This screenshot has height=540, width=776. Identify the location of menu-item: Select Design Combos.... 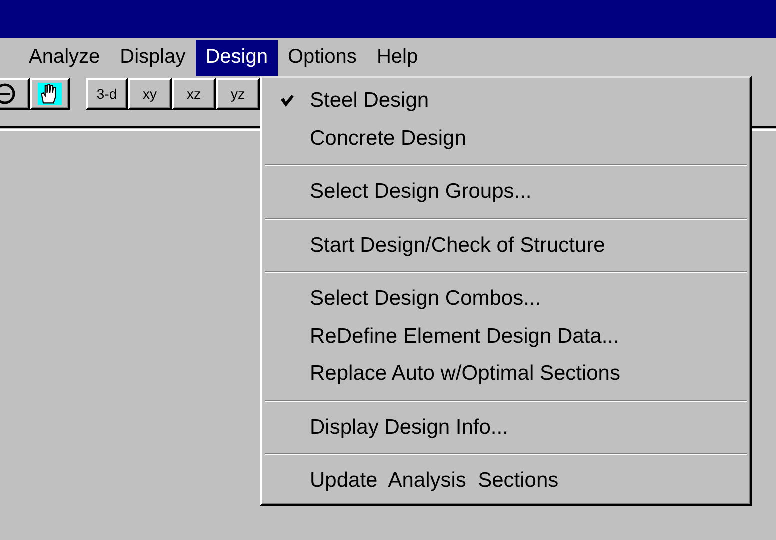
(426, 298).